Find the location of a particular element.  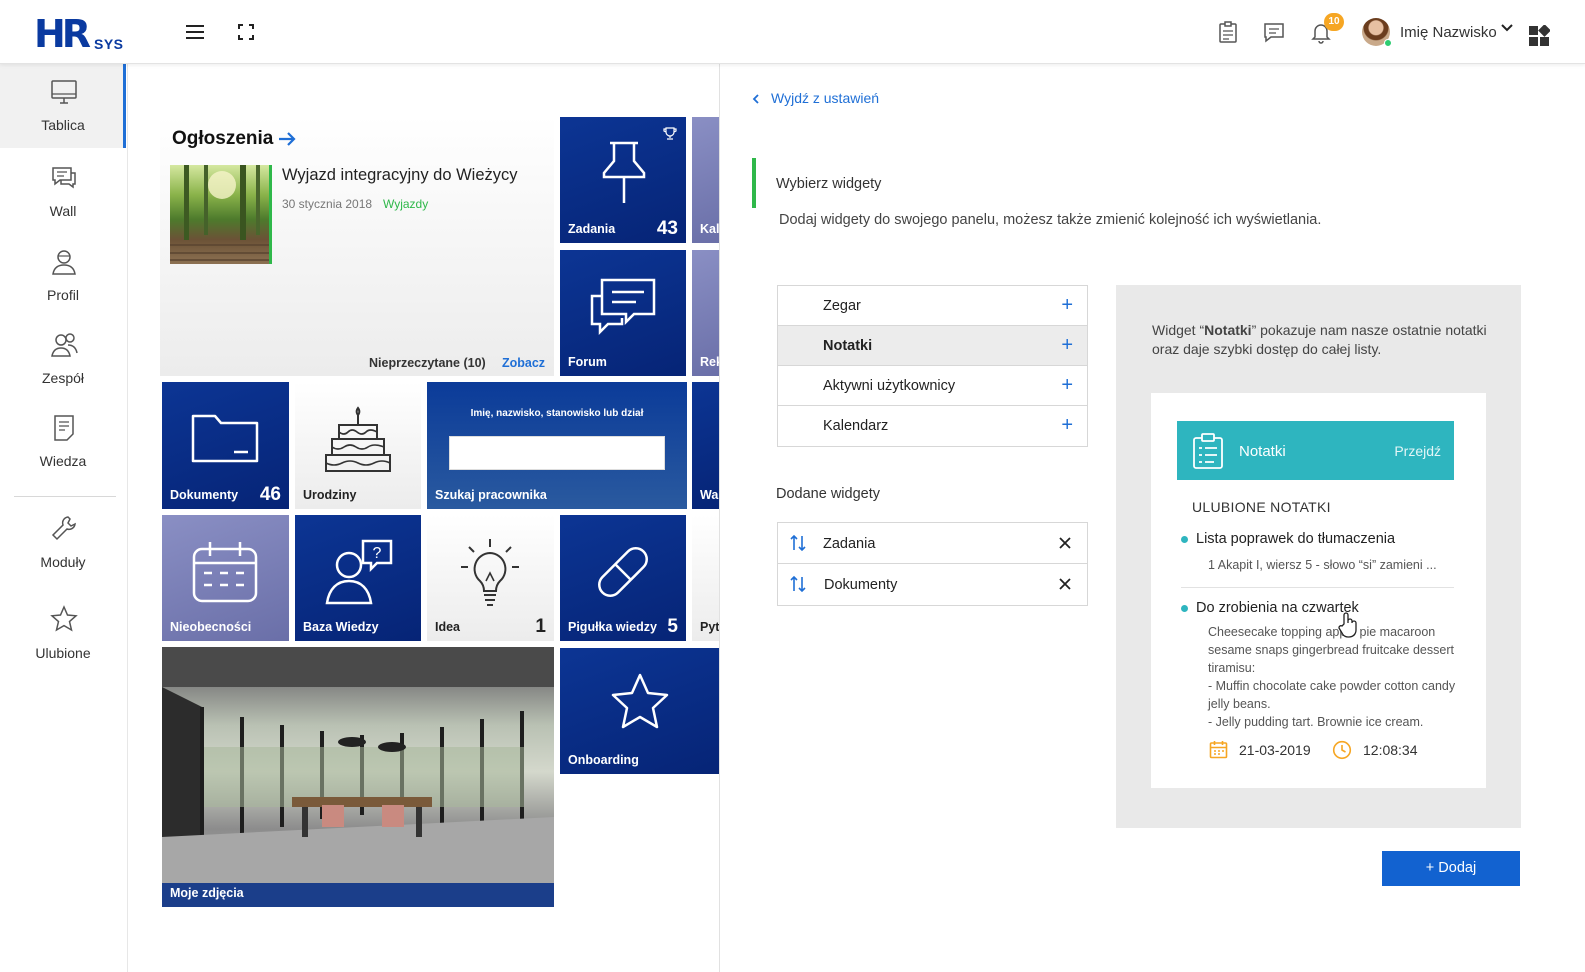

user-name: Imię Nazwisko is located at coordinates (1448, 32).